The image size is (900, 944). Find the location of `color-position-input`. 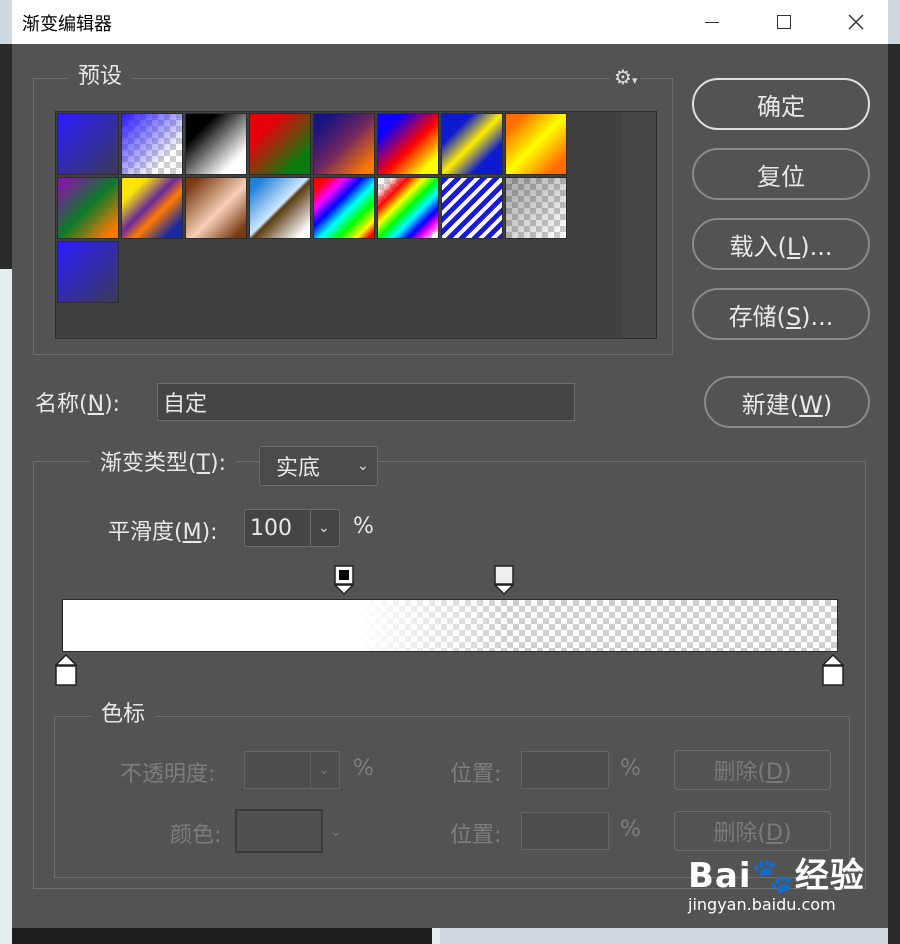

color-position-input is located at coordinates (565, 831).